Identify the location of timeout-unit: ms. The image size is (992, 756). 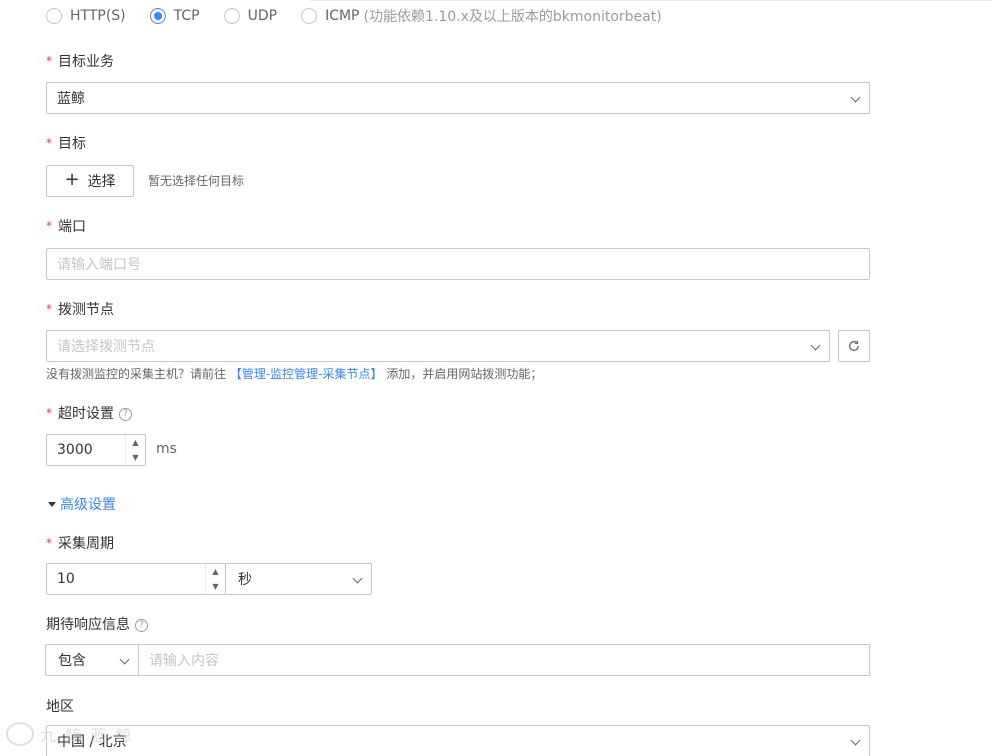
(166, 449).